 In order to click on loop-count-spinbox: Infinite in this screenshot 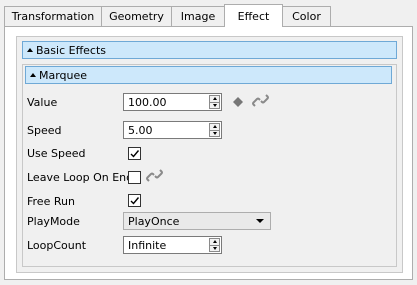, I will do `click(172, 245)`.